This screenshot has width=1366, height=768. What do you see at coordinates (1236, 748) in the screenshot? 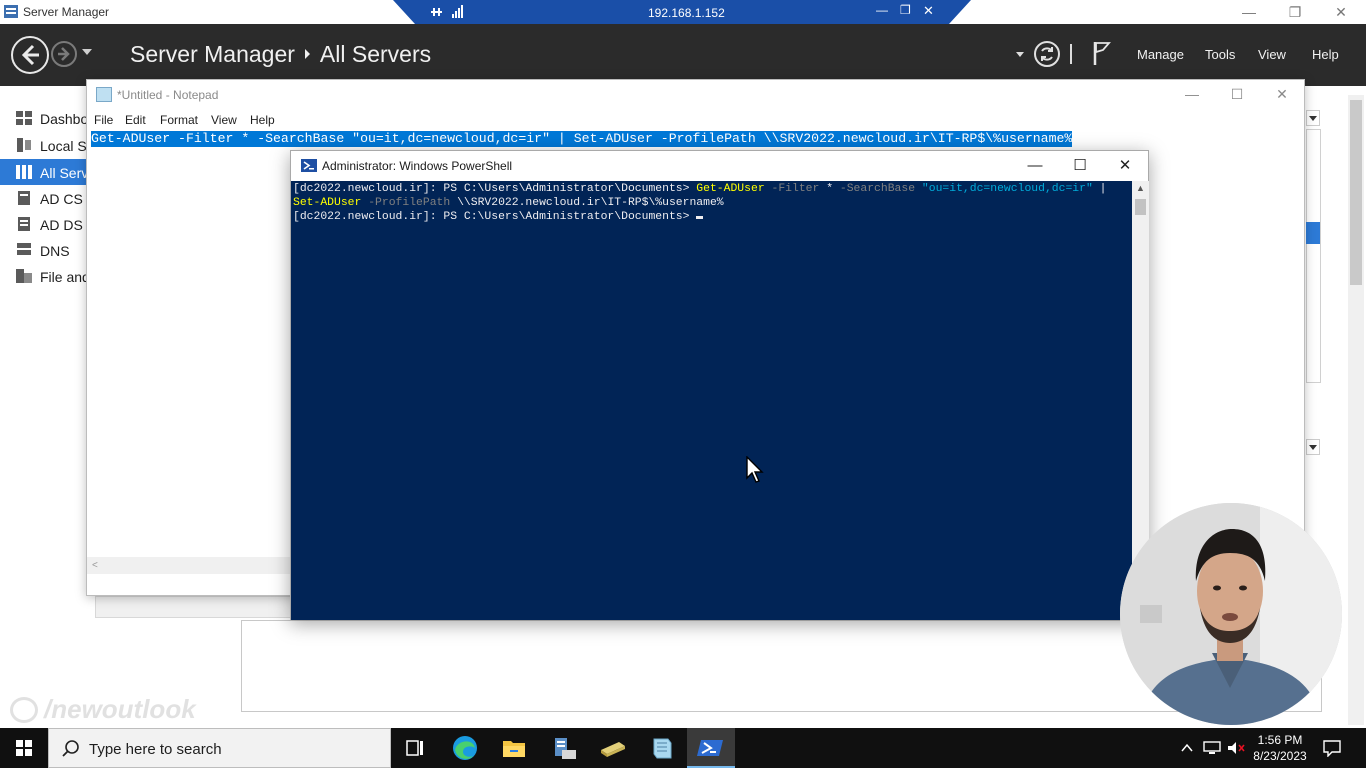
I see `volume-muted-icon` at bounding box center [1236, 748].